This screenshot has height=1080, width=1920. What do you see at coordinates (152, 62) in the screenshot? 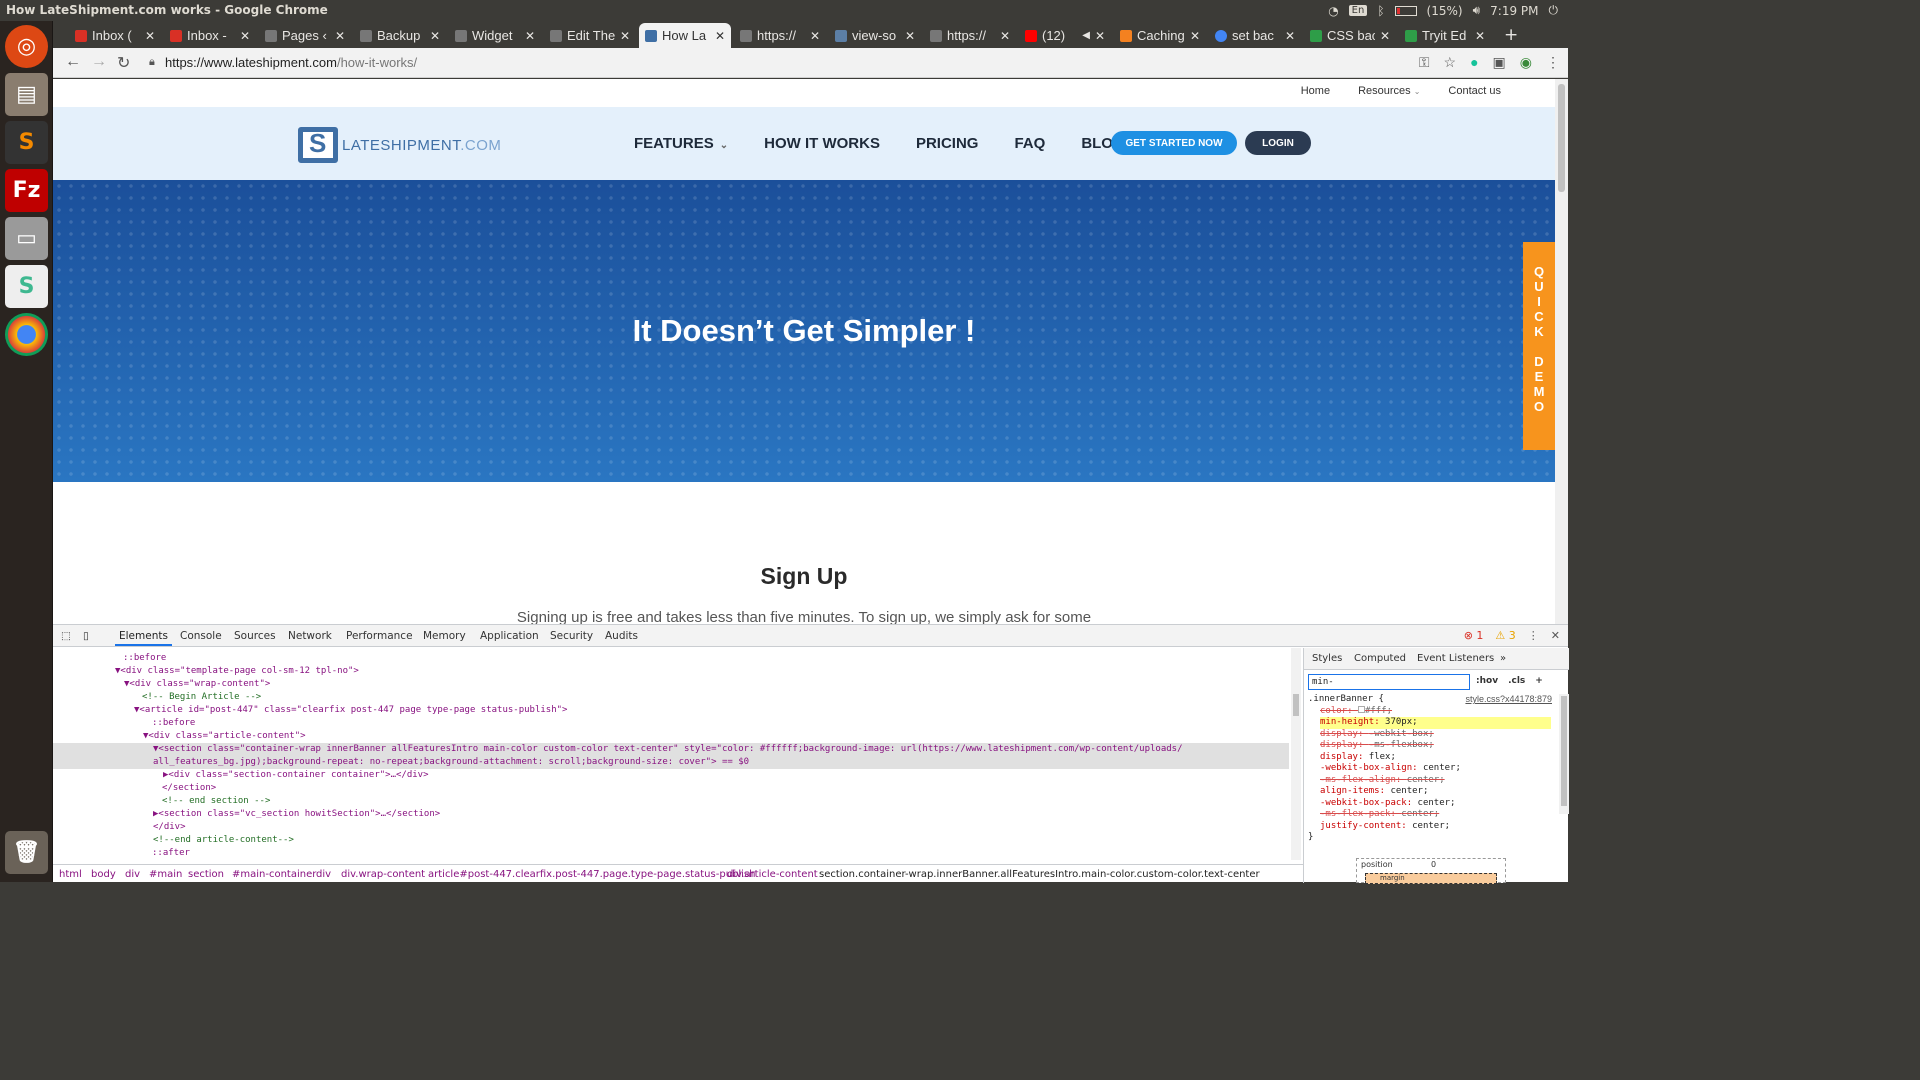
I see `lock-icon: 🔒︎` at bounding box center [152, 62].